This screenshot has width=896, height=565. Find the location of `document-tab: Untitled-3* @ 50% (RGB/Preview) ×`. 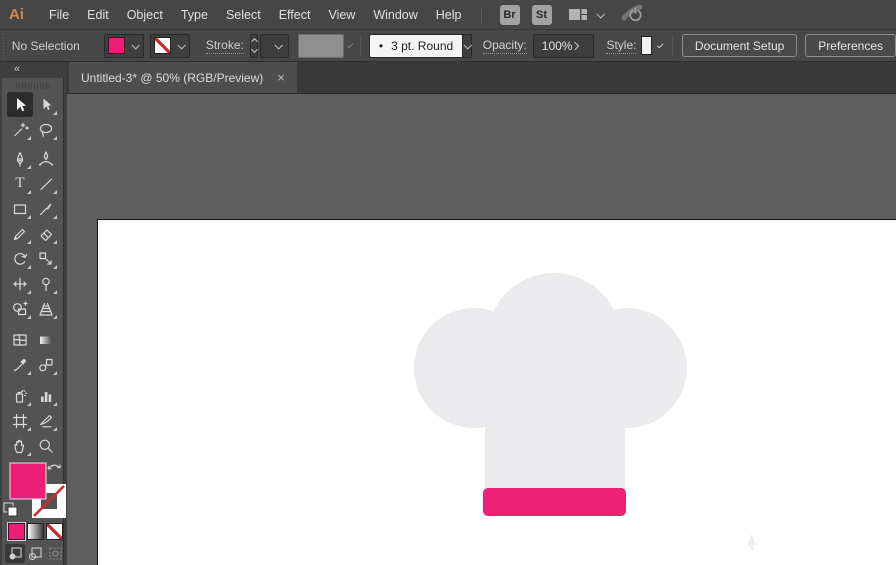

document-tab: Untitled-3* @ 50% (RGB/Preview) × is located at coordinates (183, 77).